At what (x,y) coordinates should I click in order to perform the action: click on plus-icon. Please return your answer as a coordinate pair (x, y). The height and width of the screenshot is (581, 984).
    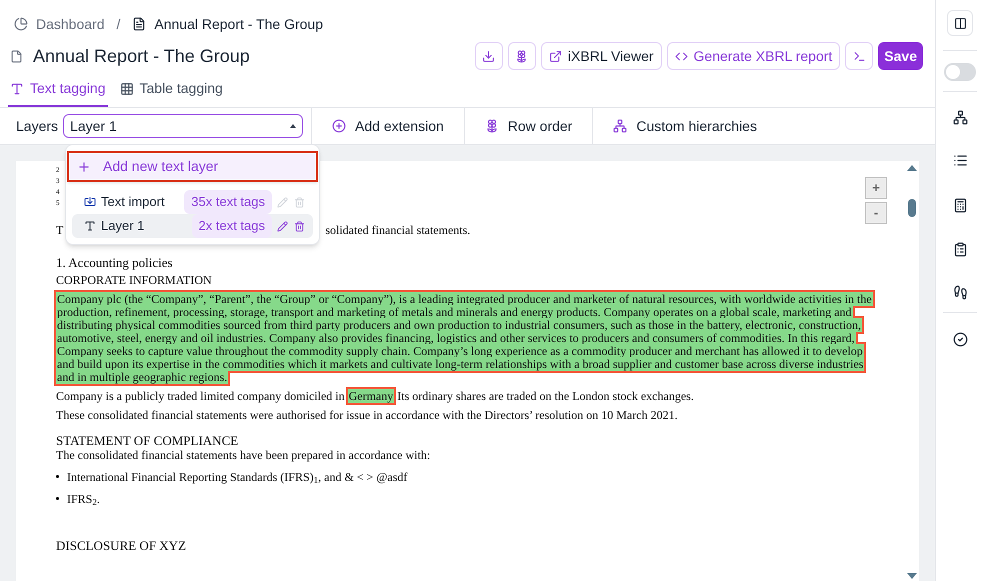
    Looking at the image, I should click on (84, 167).